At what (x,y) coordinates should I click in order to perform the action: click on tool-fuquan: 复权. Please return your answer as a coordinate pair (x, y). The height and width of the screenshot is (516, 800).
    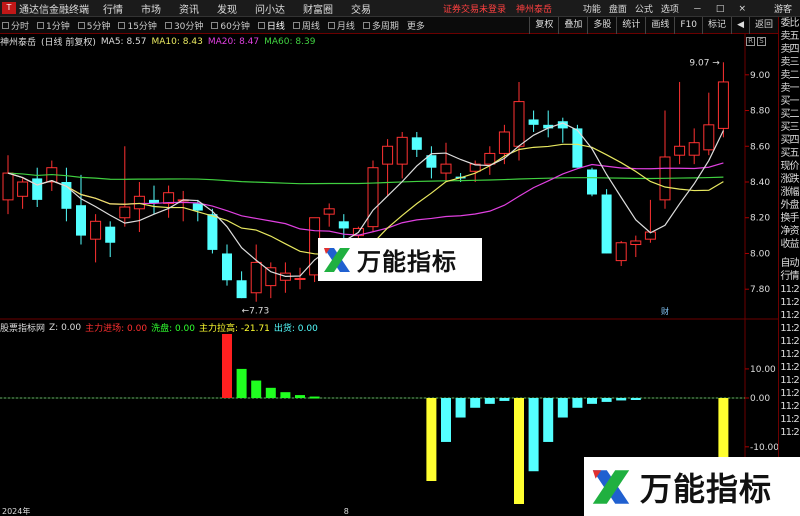
    Looking at the image, I should click on (543, 25).